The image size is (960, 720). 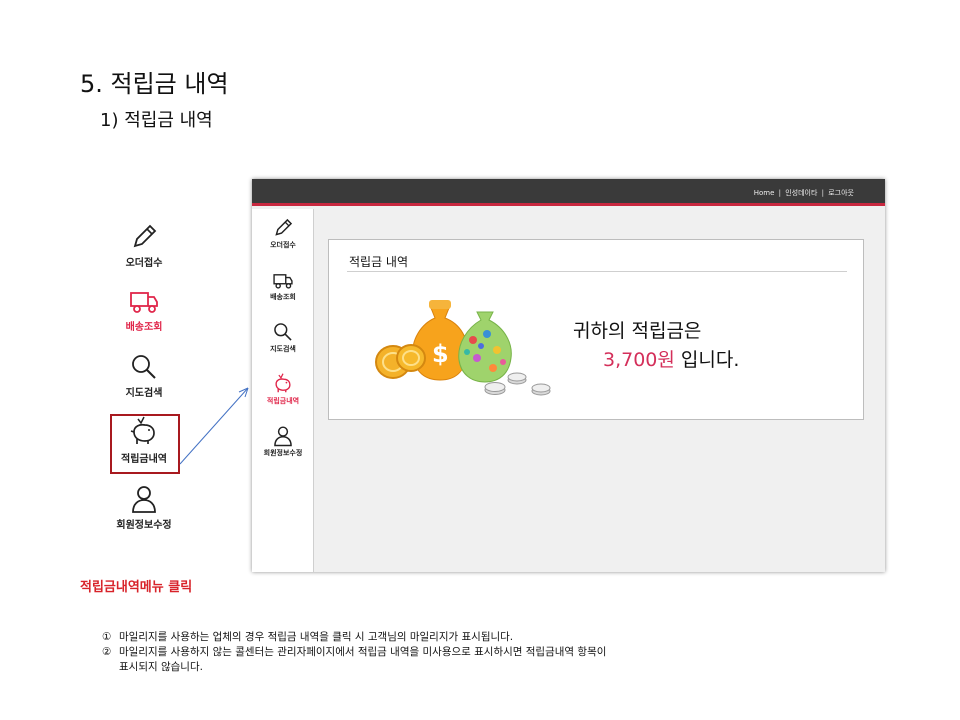 What do you see at coordinates (354, 667) in the screenshot?
I see `footnote-row: 표시되지 않습니다.` at bounding box center [354, 667].